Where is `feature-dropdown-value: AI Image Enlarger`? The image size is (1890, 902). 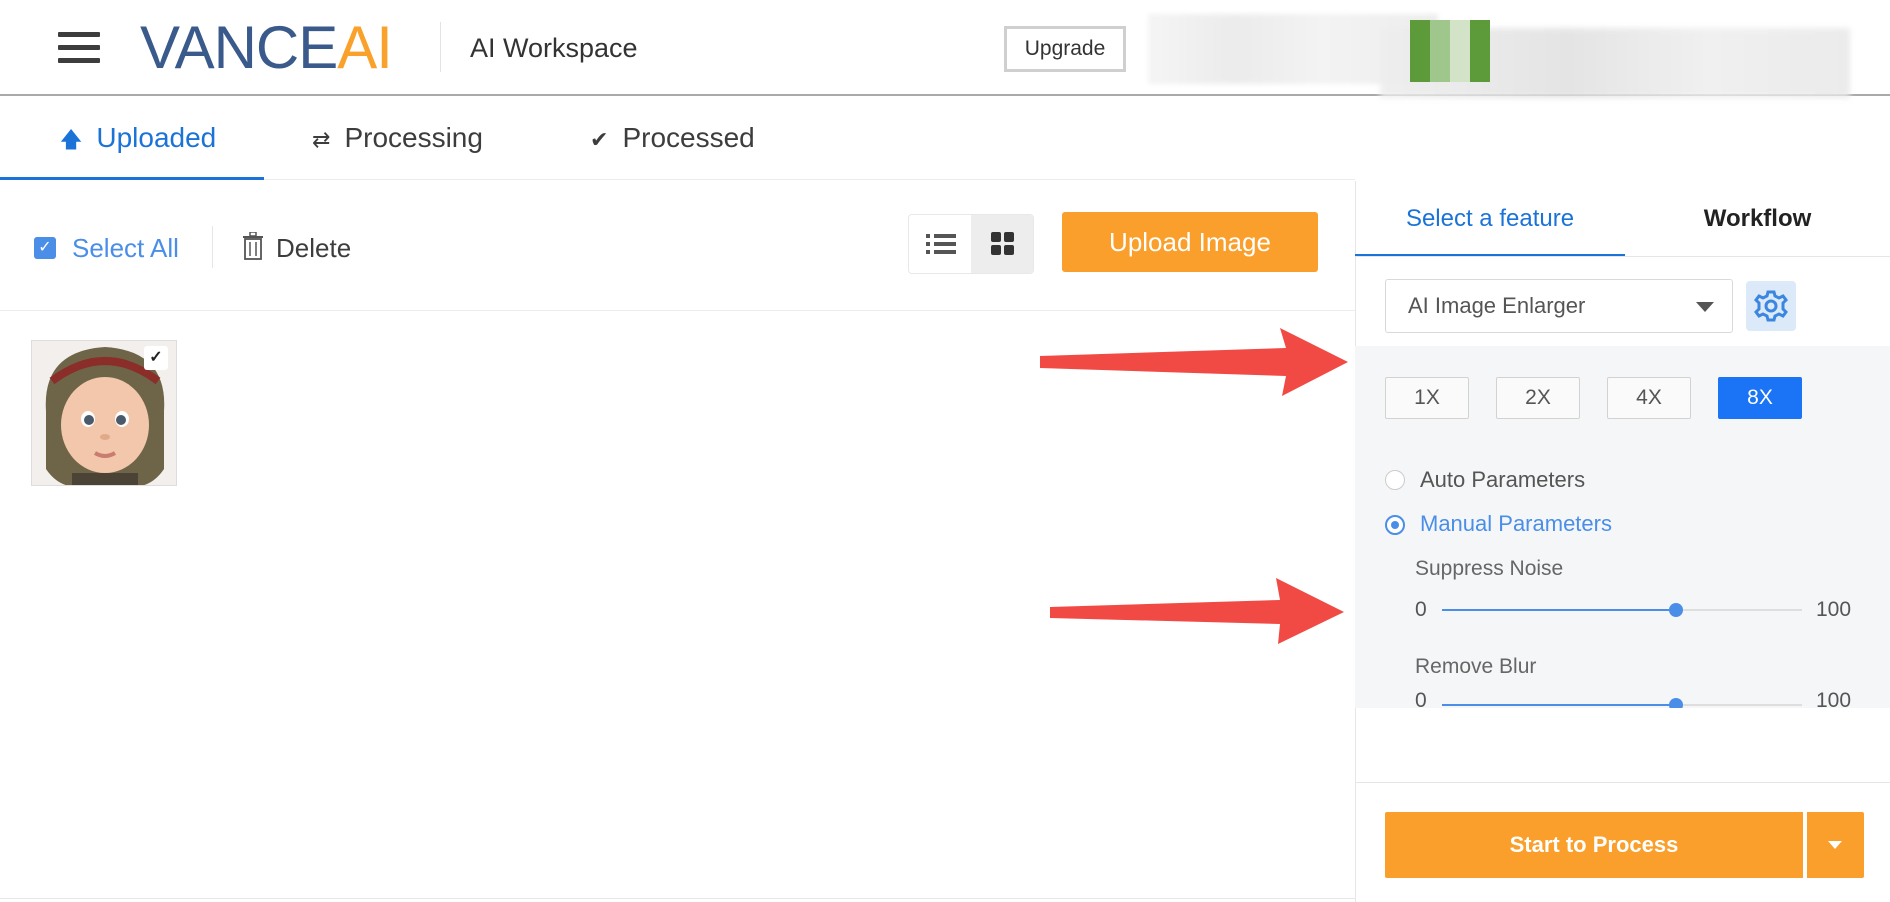
feature-dropdown-value: AI Image Enlarger is located at coordinates (1497, 305).